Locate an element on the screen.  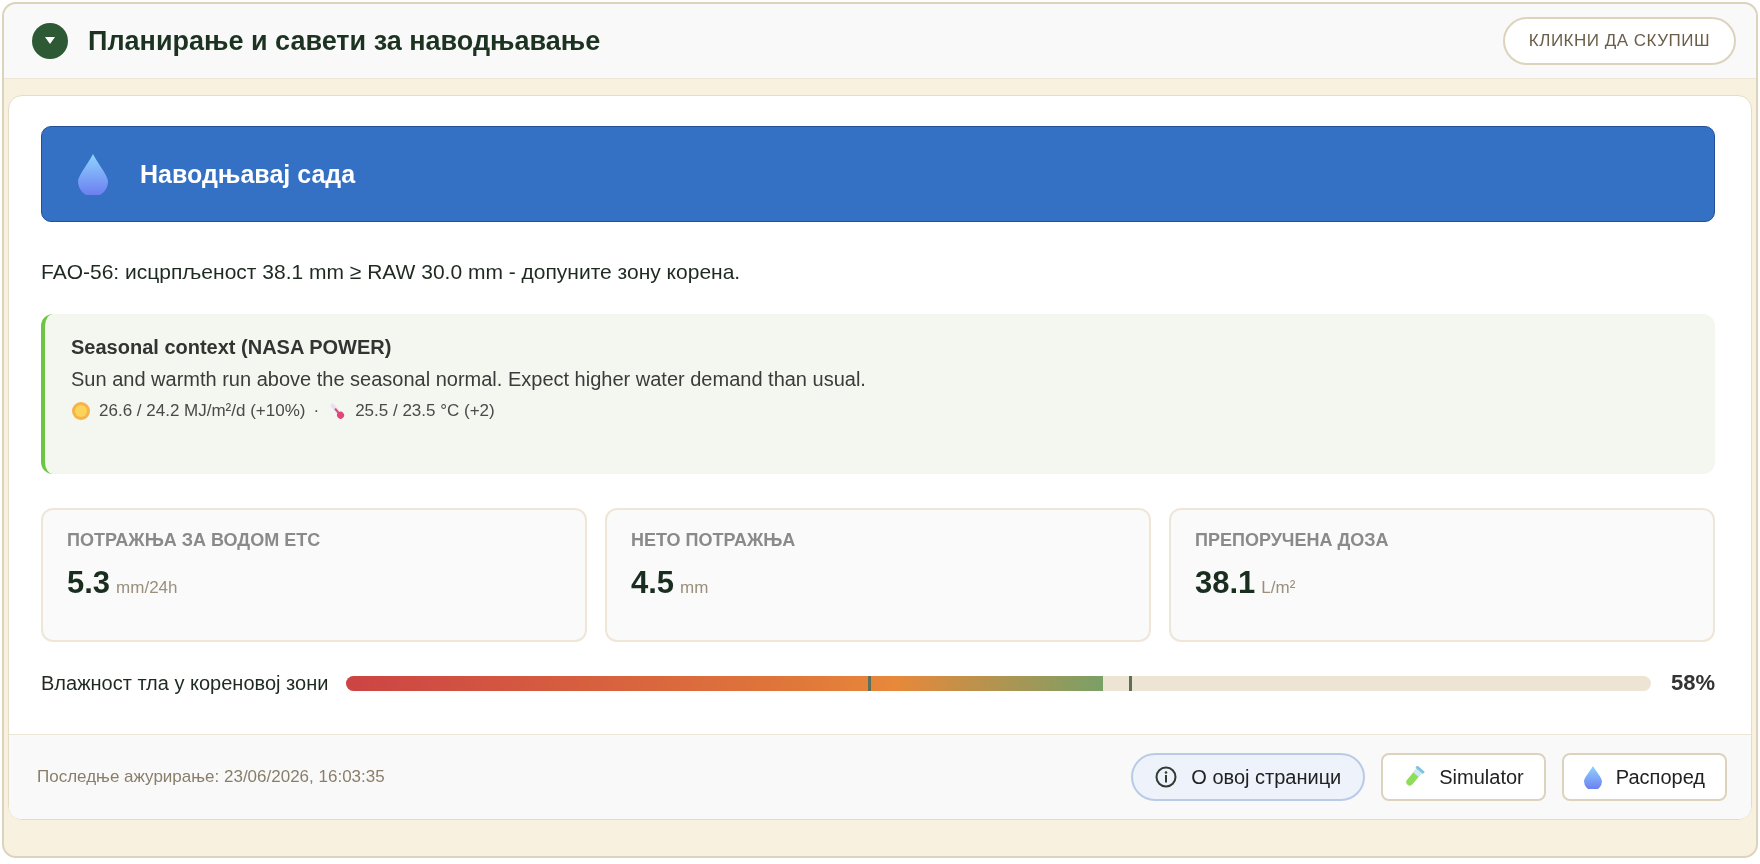
stat-text: 26.6 / 24.2 MJ/m²/d (+10%) is located at coordinates (202, 411).